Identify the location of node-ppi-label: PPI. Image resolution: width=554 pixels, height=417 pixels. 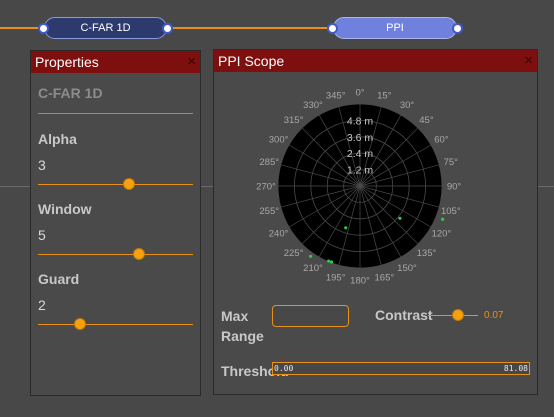
(395, 28).